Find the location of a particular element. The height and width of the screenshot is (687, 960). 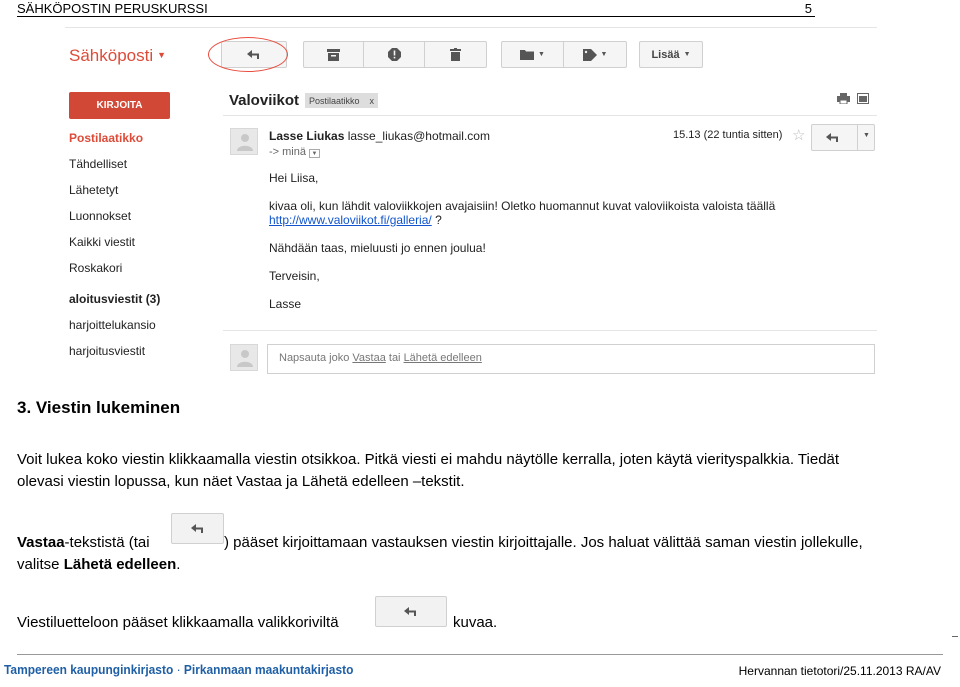

archive-button is located at coordinates (334, 54).